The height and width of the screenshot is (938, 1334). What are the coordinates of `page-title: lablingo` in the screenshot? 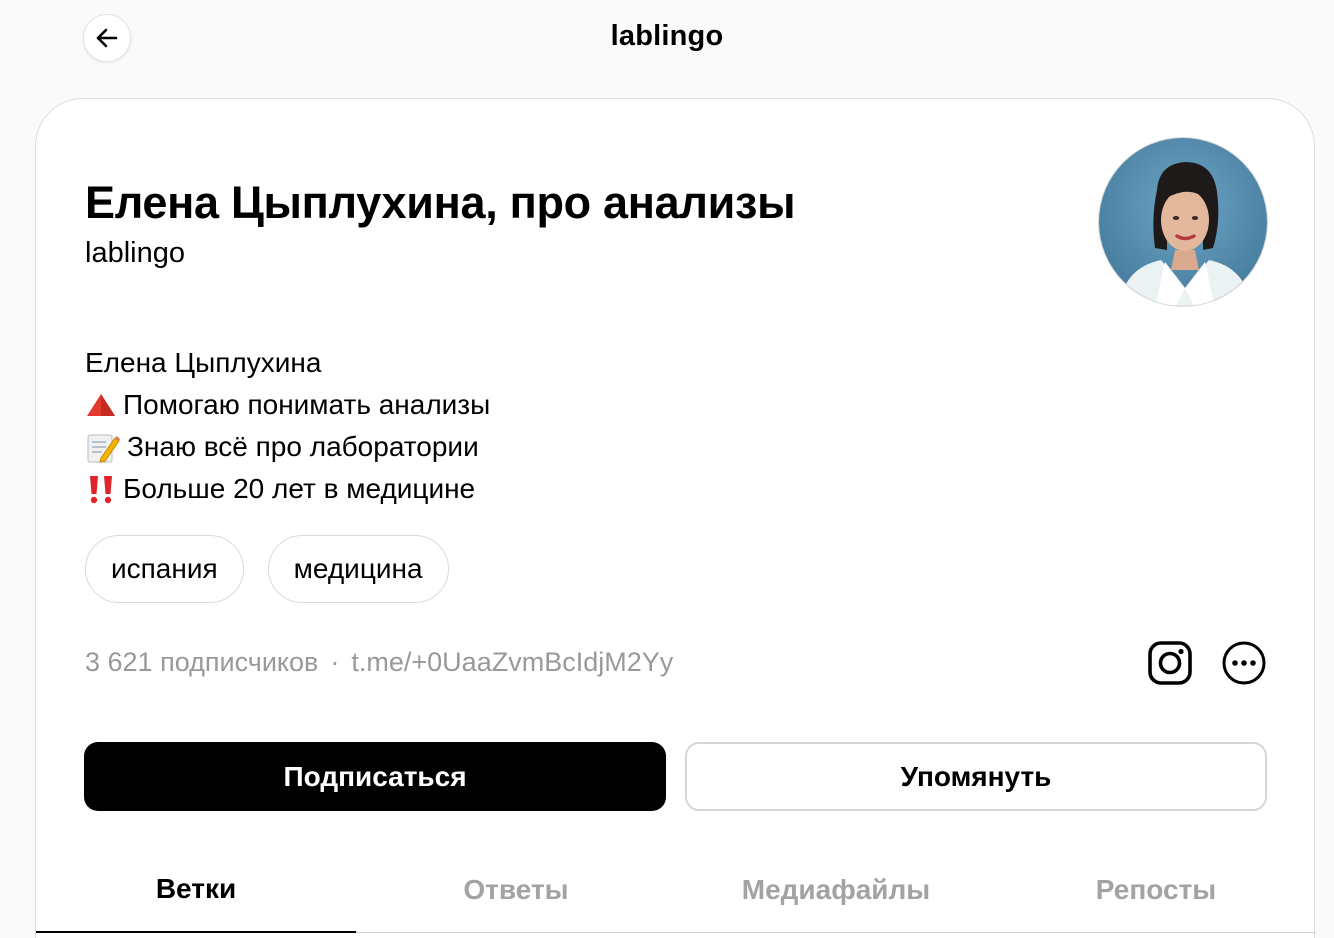 It's located at (667, 36).